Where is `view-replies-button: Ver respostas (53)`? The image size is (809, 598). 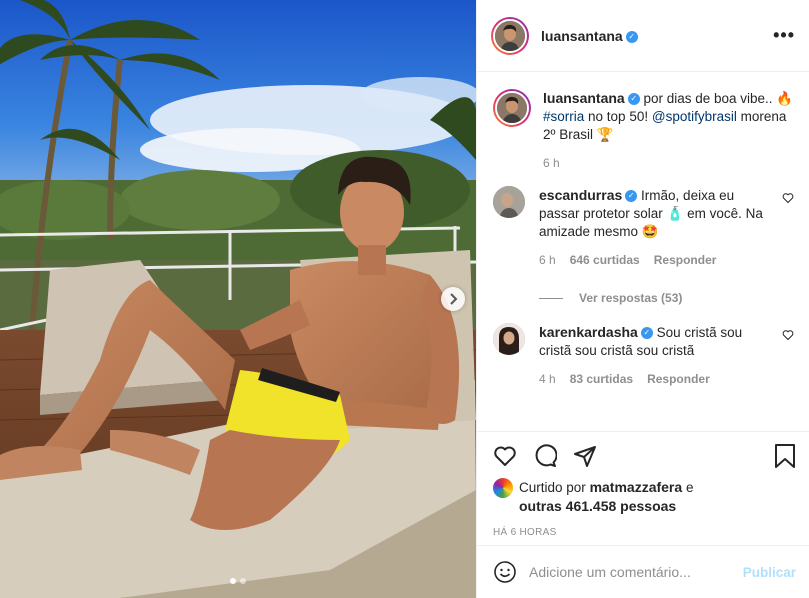 view-replies-button: Ver respostas (53) is located at coordinates (666, 298).